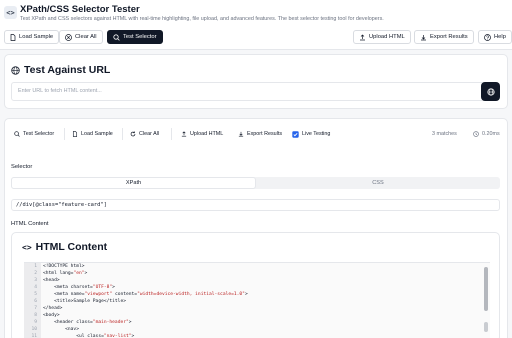 The height and width of the screenshot is (338, 512). I want to click on code-logo-icon: <>, so click(10, 12).